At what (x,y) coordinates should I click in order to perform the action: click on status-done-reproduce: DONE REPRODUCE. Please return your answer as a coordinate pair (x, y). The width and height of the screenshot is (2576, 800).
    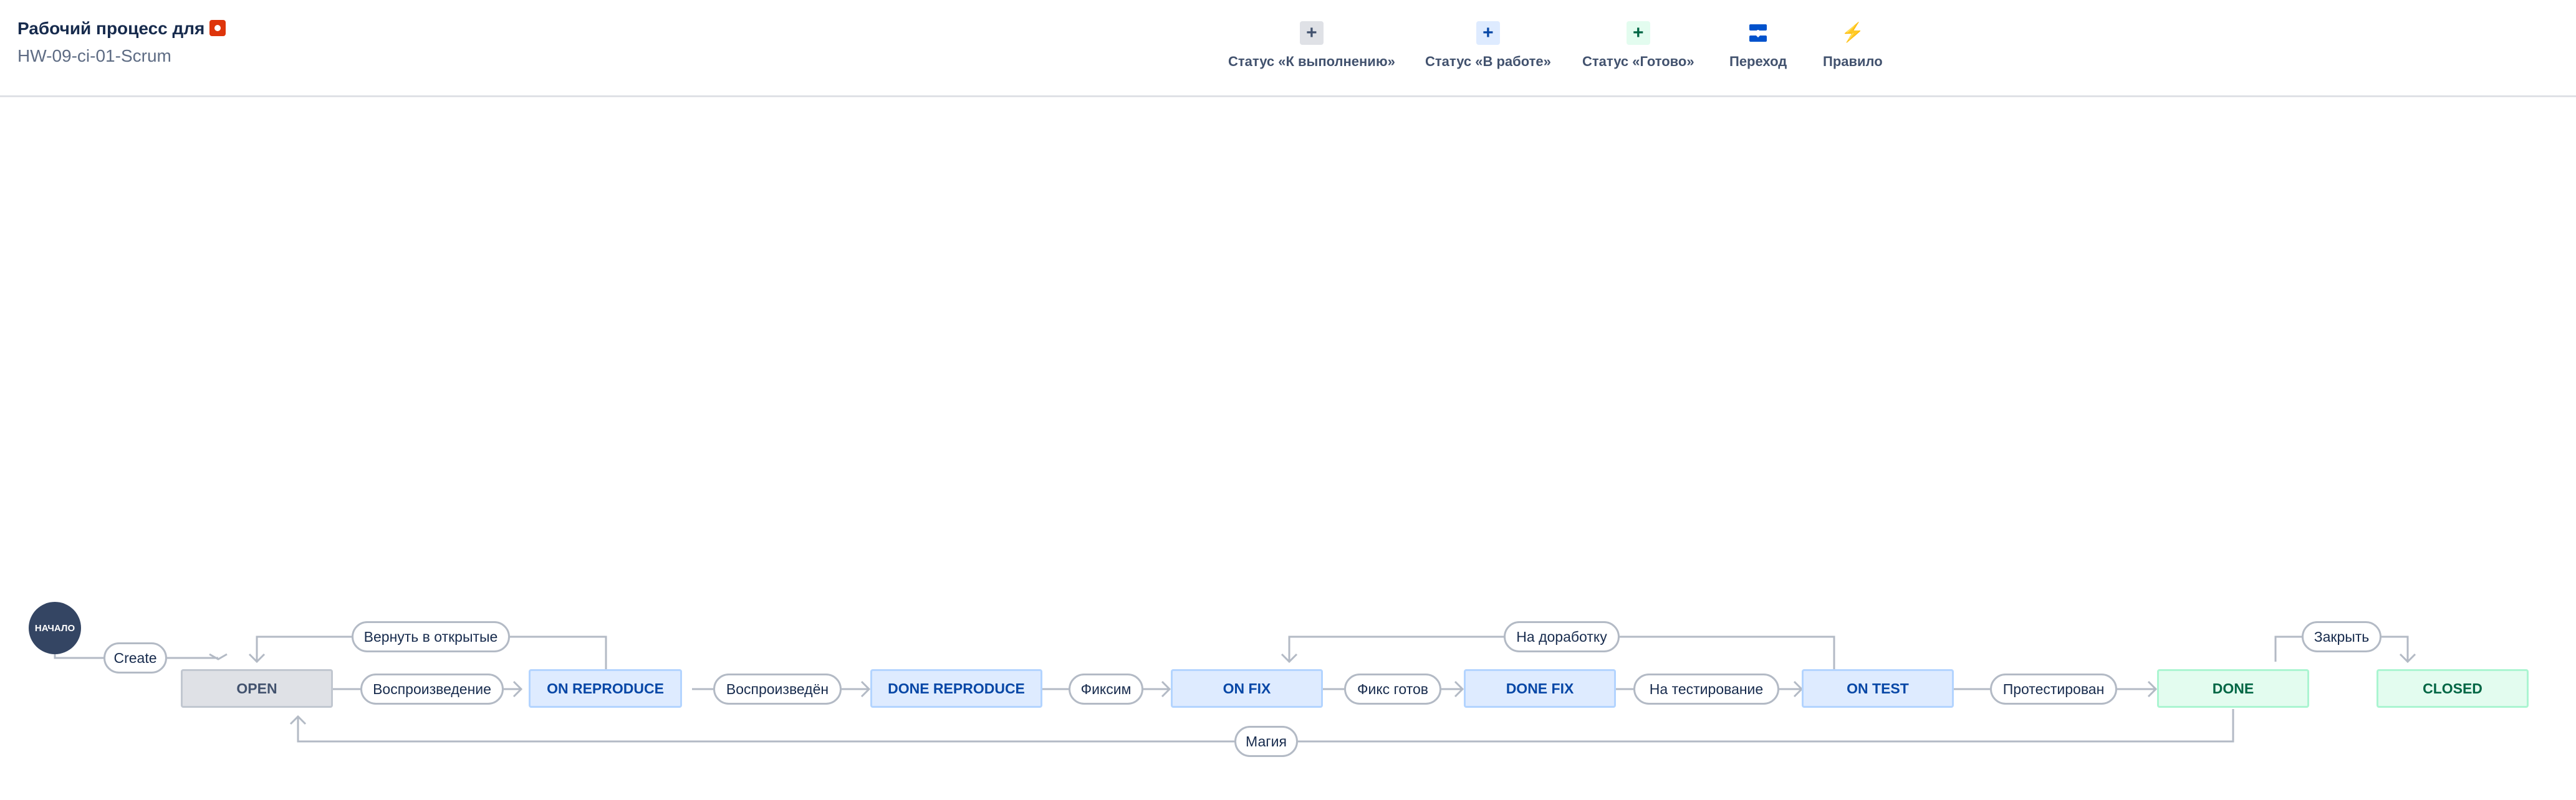
    Looking at the image, I should click on (956, 688).